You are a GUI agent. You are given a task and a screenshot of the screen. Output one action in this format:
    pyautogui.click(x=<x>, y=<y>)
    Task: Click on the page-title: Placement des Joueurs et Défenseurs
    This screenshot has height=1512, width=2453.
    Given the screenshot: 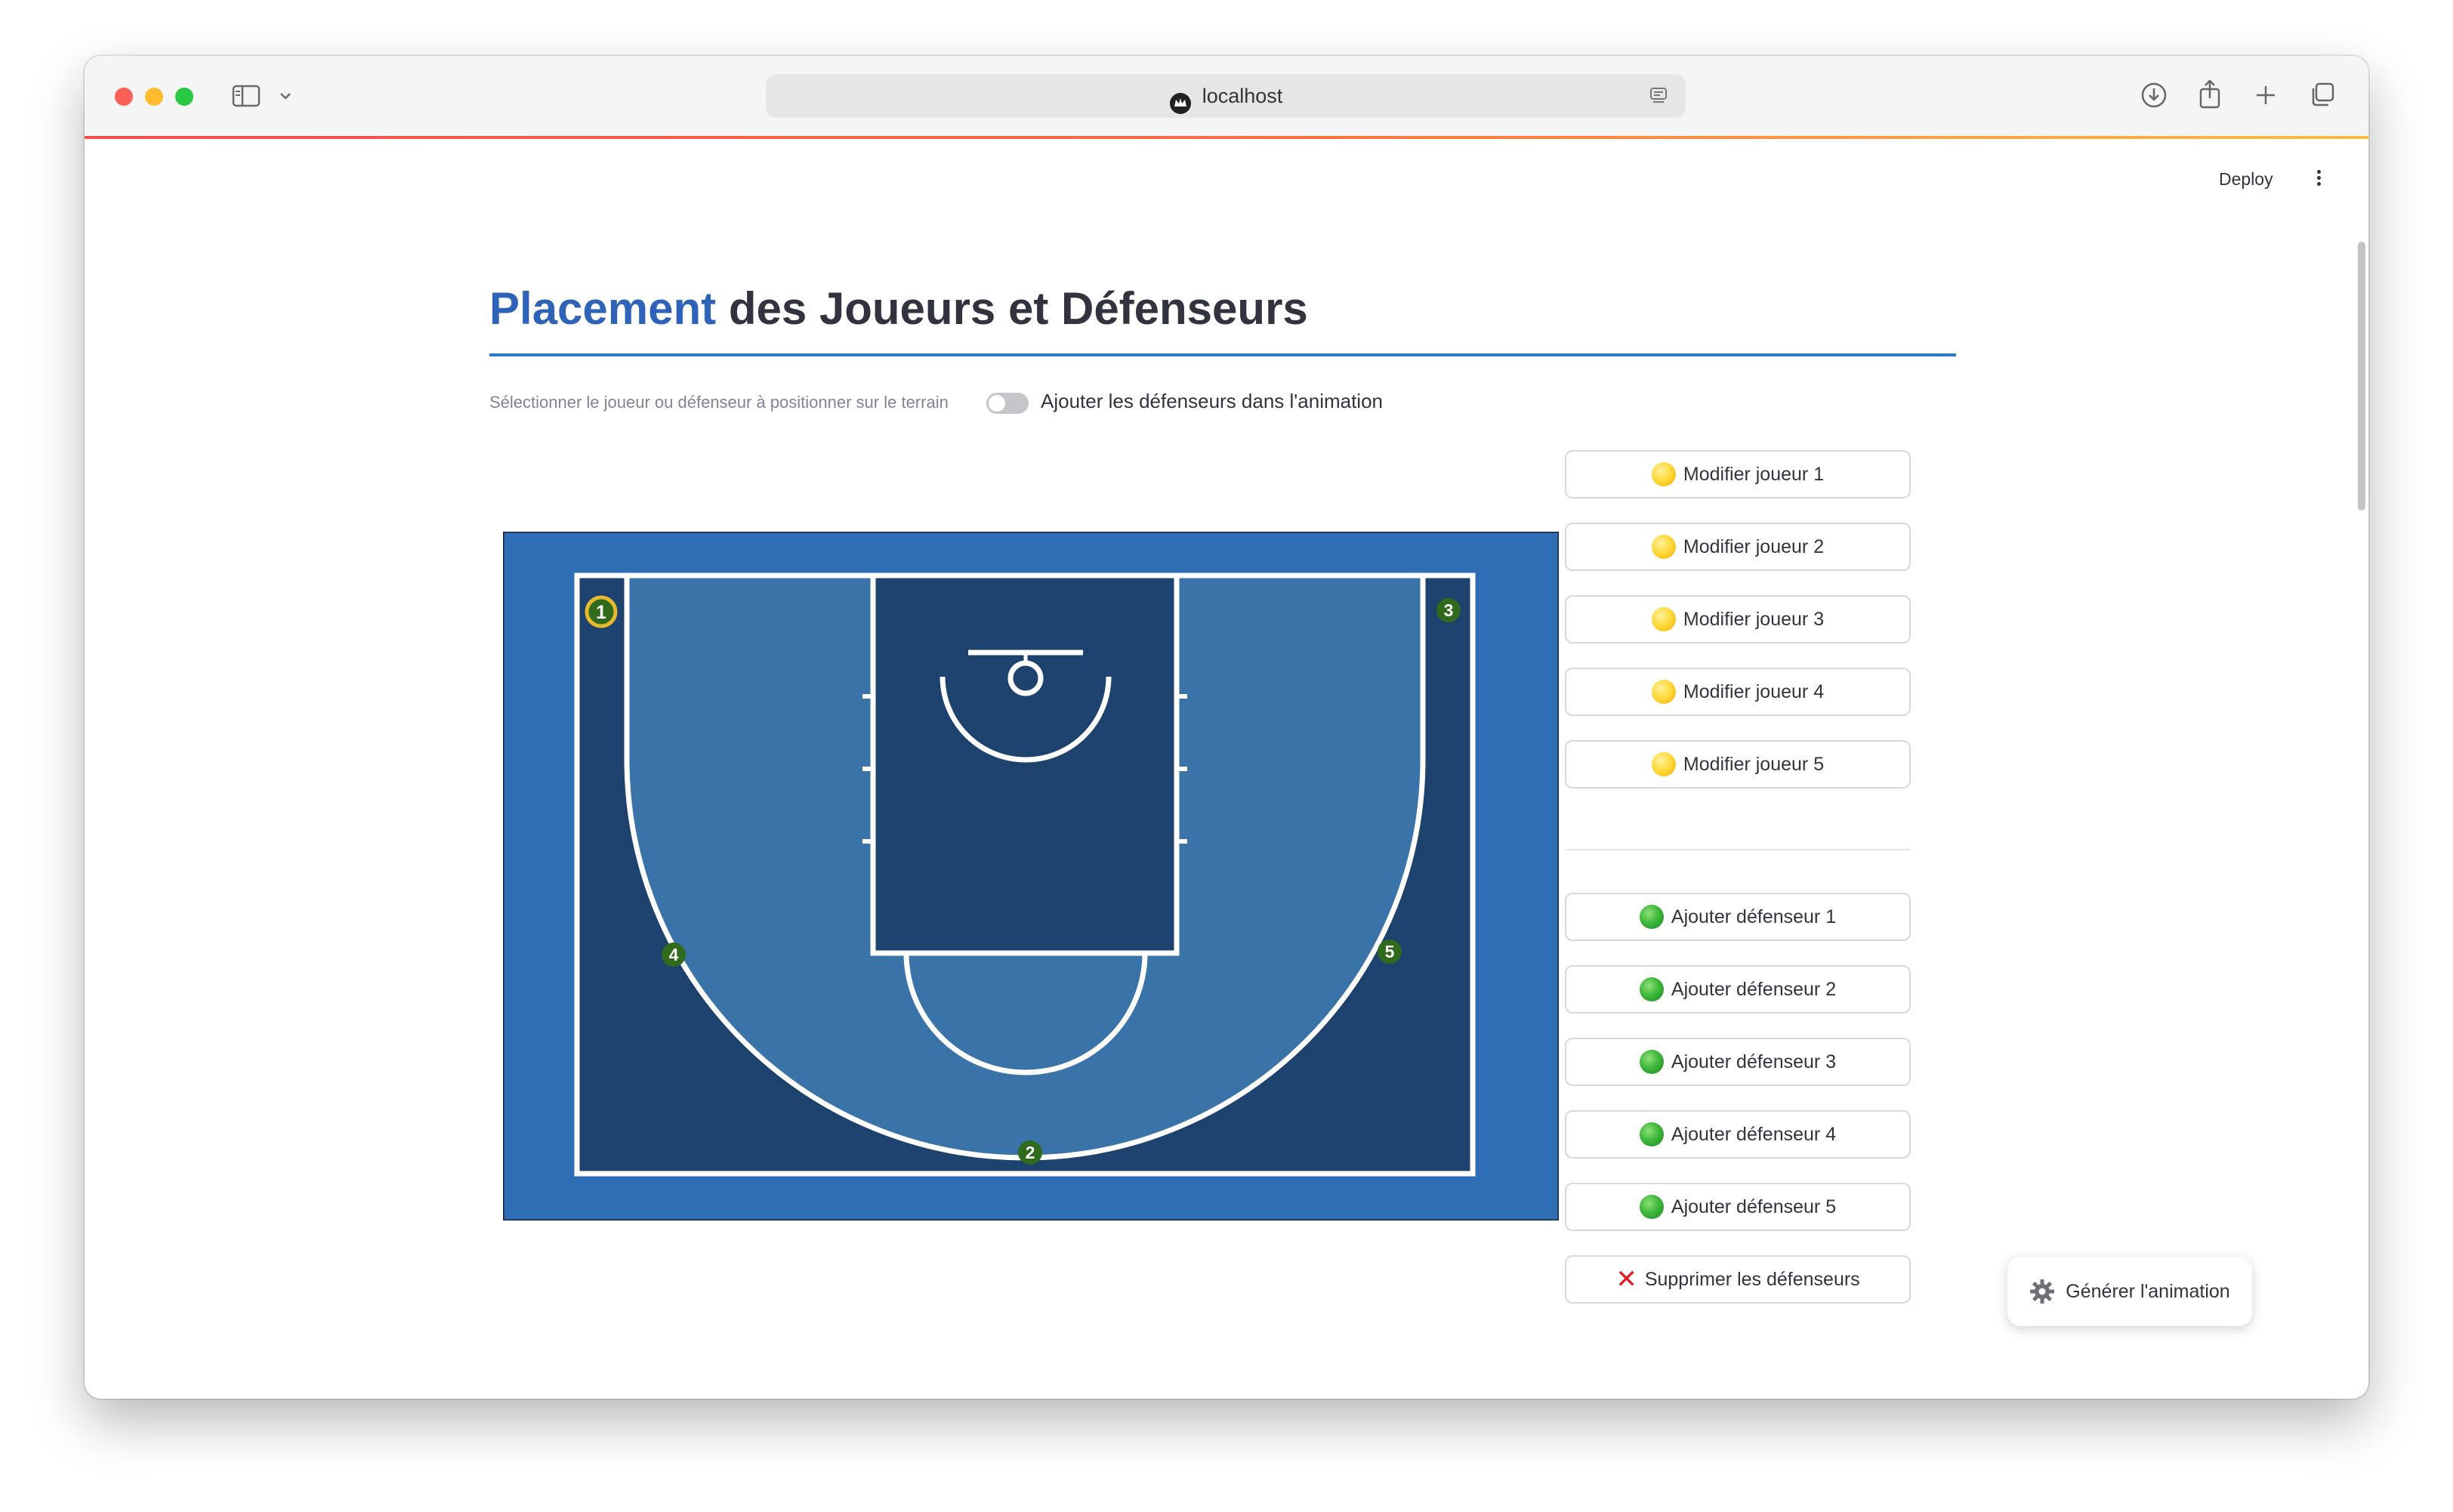 What is the action you would take?
    pyautogui.click(x=898, y=308)
    